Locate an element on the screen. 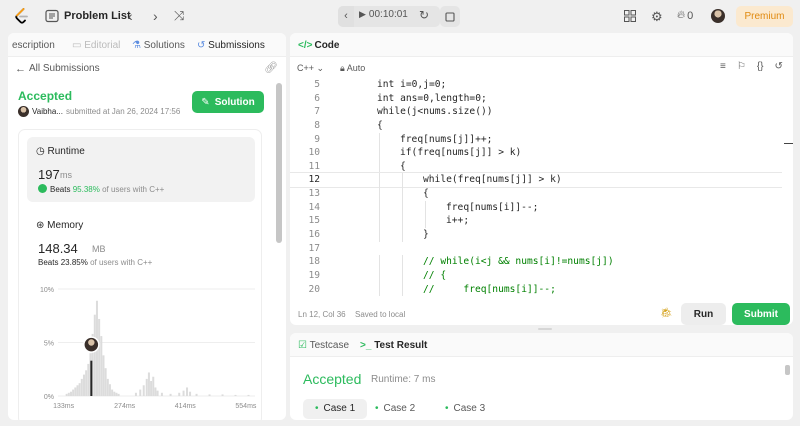  back-arrow-icon: ← is located at coordinates (20, 69).